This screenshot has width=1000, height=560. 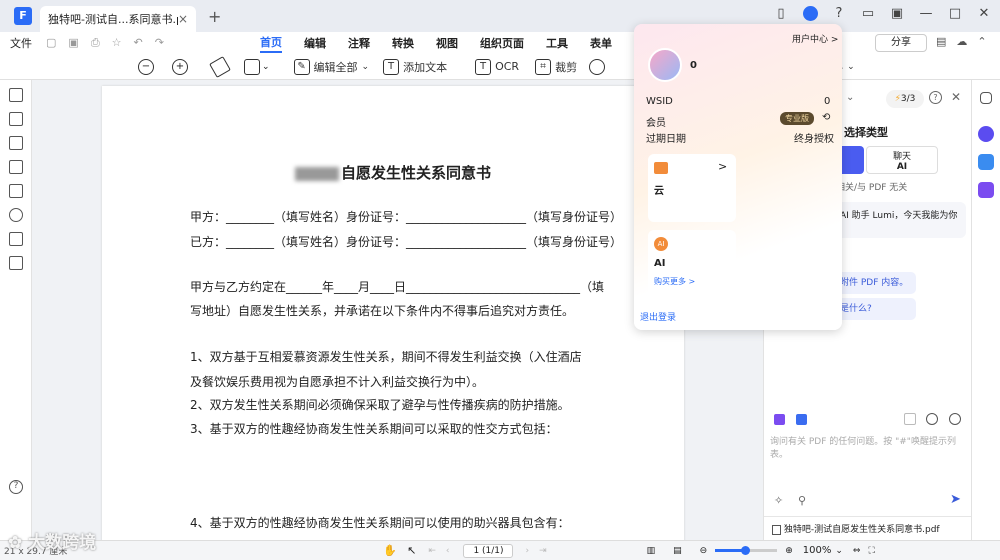 I want to click on type-option-chat: 聊天 AI, so click(x=902, y=160).